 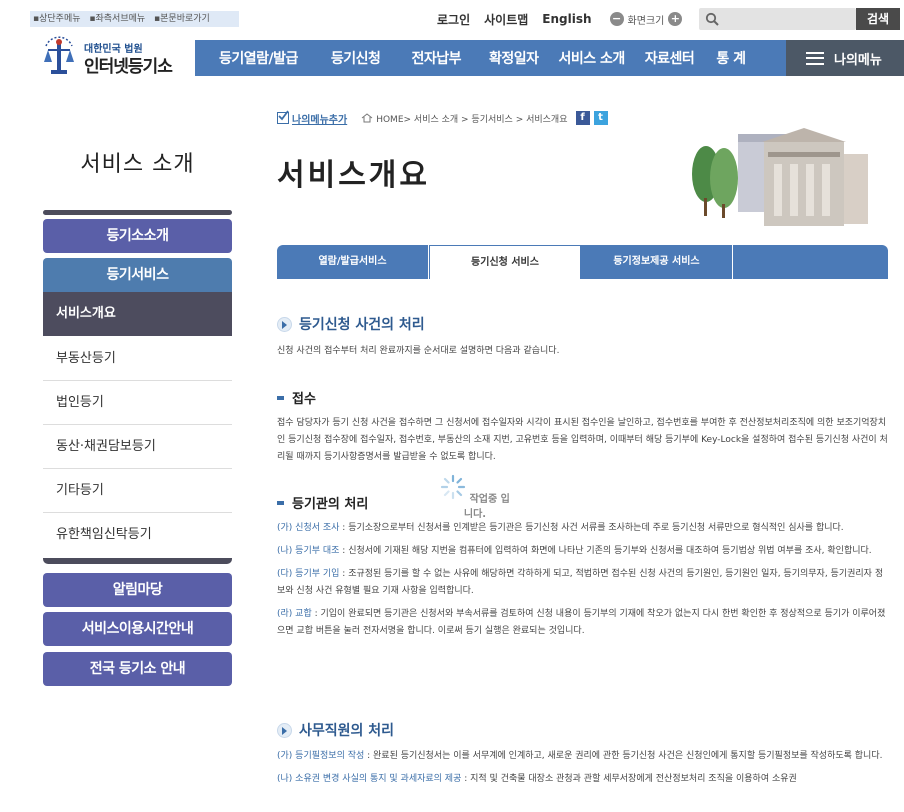 What do you see at coordinates (787, 19) in the screenshot?
I see `search-input` at bounding box center [787, 19].